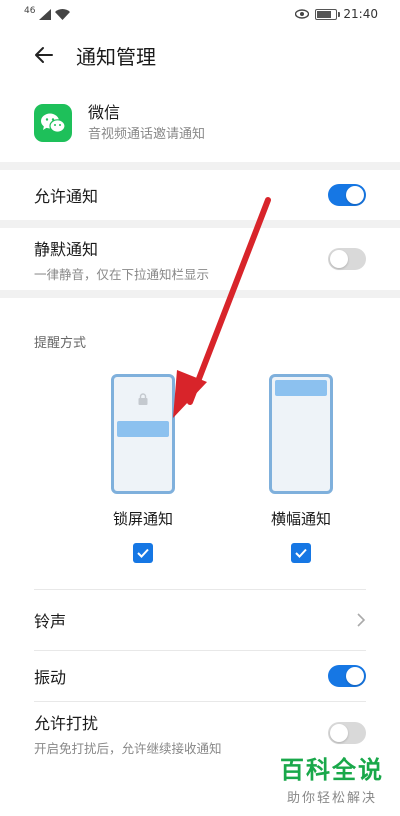 The image size is (400, 816). I want to click on banner-mode: 横幅通知, so click(301, 468).